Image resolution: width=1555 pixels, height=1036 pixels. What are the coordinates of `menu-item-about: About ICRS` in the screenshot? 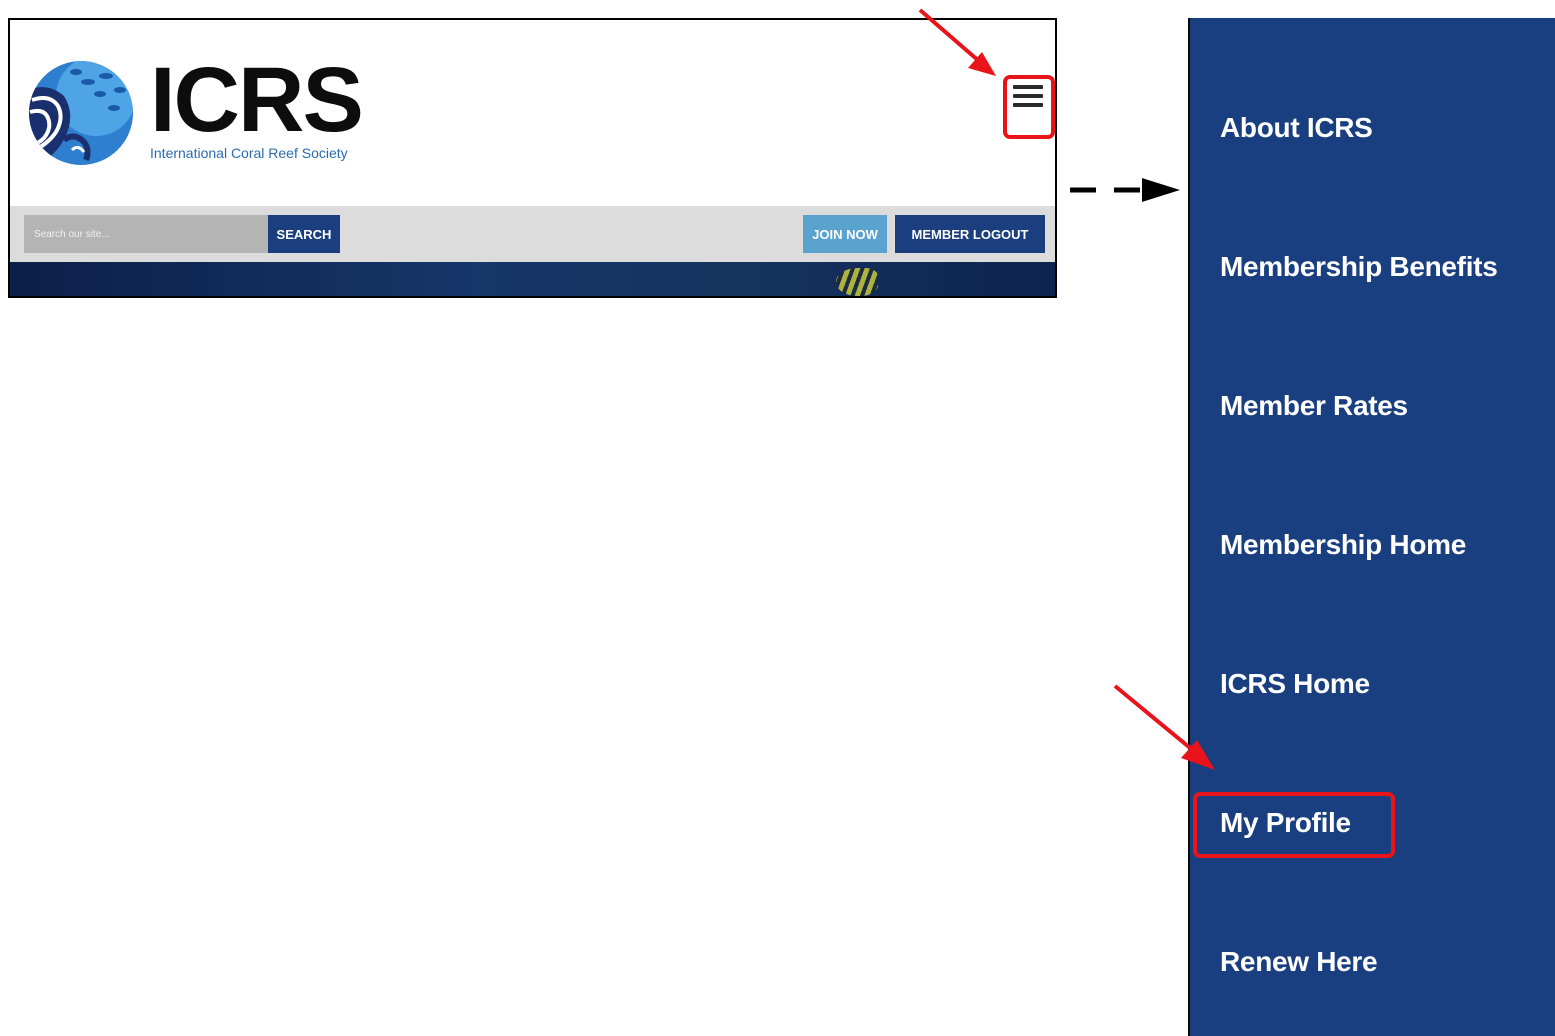 It's located at (1296, 128).